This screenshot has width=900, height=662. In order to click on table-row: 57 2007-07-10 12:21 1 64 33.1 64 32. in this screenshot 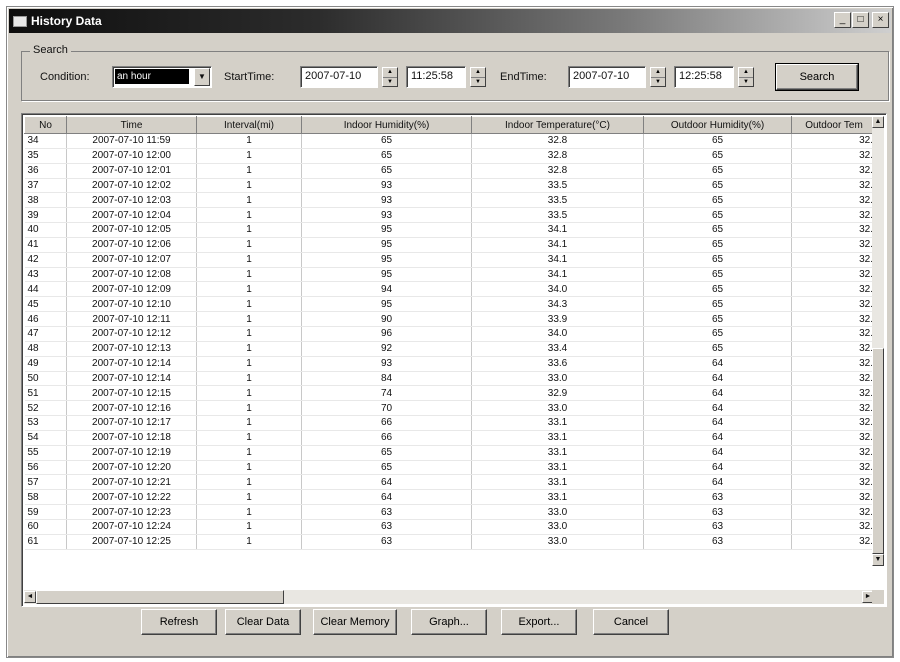, I will do `click(450, 482)`.